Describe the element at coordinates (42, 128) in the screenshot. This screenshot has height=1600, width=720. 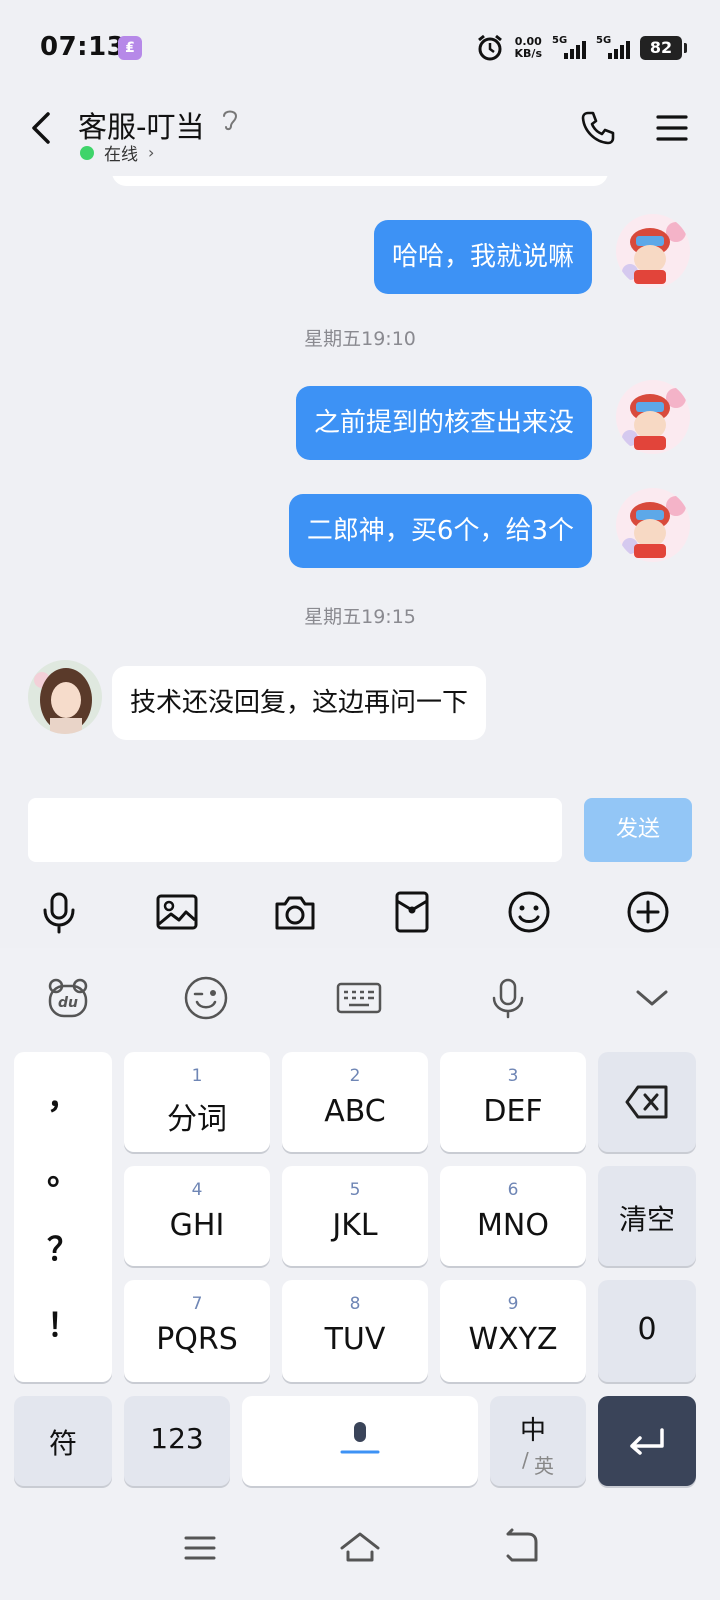
I see `back-arrow-icon` at that location.